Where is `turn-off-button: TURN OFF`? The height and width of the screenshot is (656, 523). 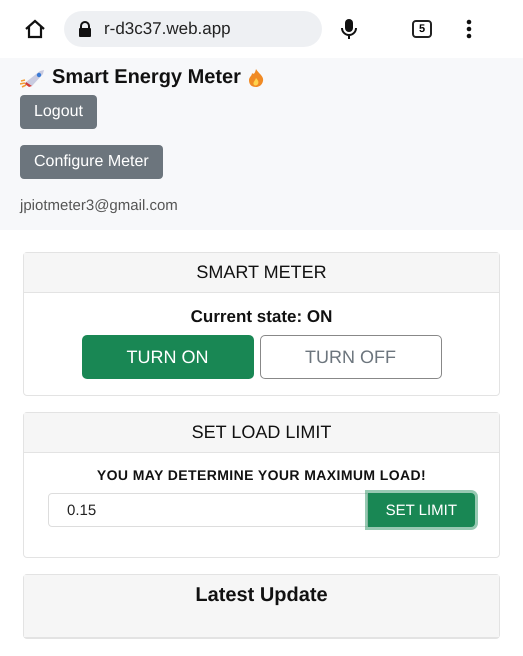
turn-off-button: TURN OFF is located at coordinates (351, 357).